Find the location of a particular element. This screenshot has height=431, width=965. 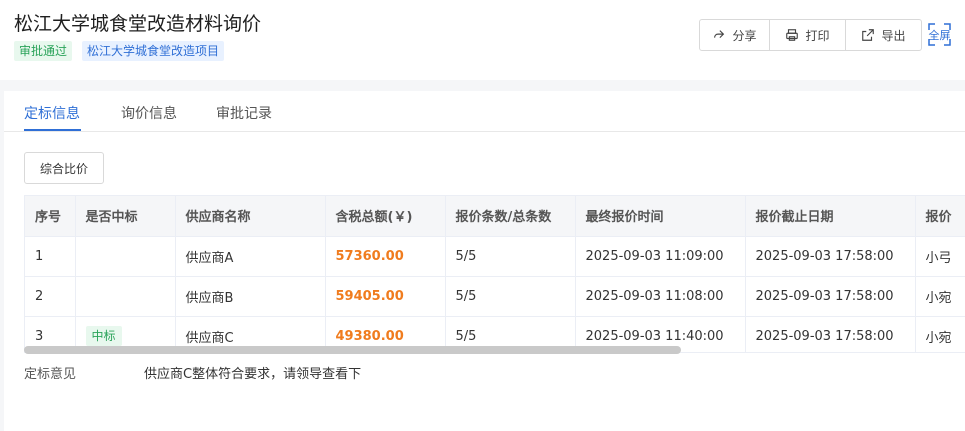

cell-index: 2 is located at coordinates (50, 296).